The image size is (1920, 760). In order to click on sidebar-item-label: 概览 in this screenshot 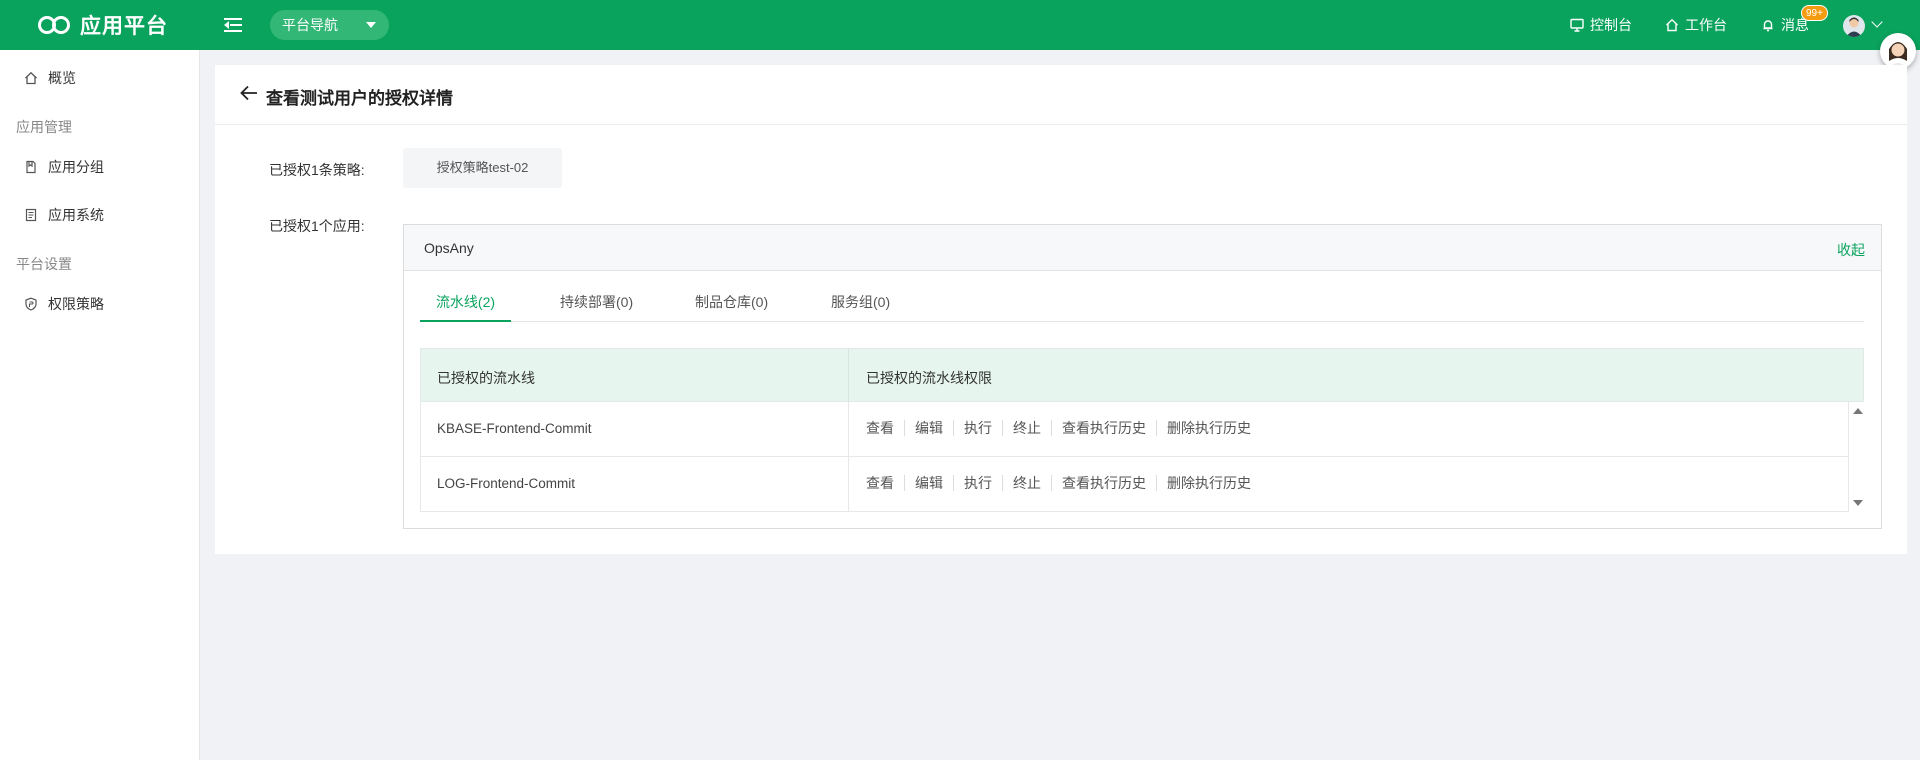, I will do `click(62, 78)`.